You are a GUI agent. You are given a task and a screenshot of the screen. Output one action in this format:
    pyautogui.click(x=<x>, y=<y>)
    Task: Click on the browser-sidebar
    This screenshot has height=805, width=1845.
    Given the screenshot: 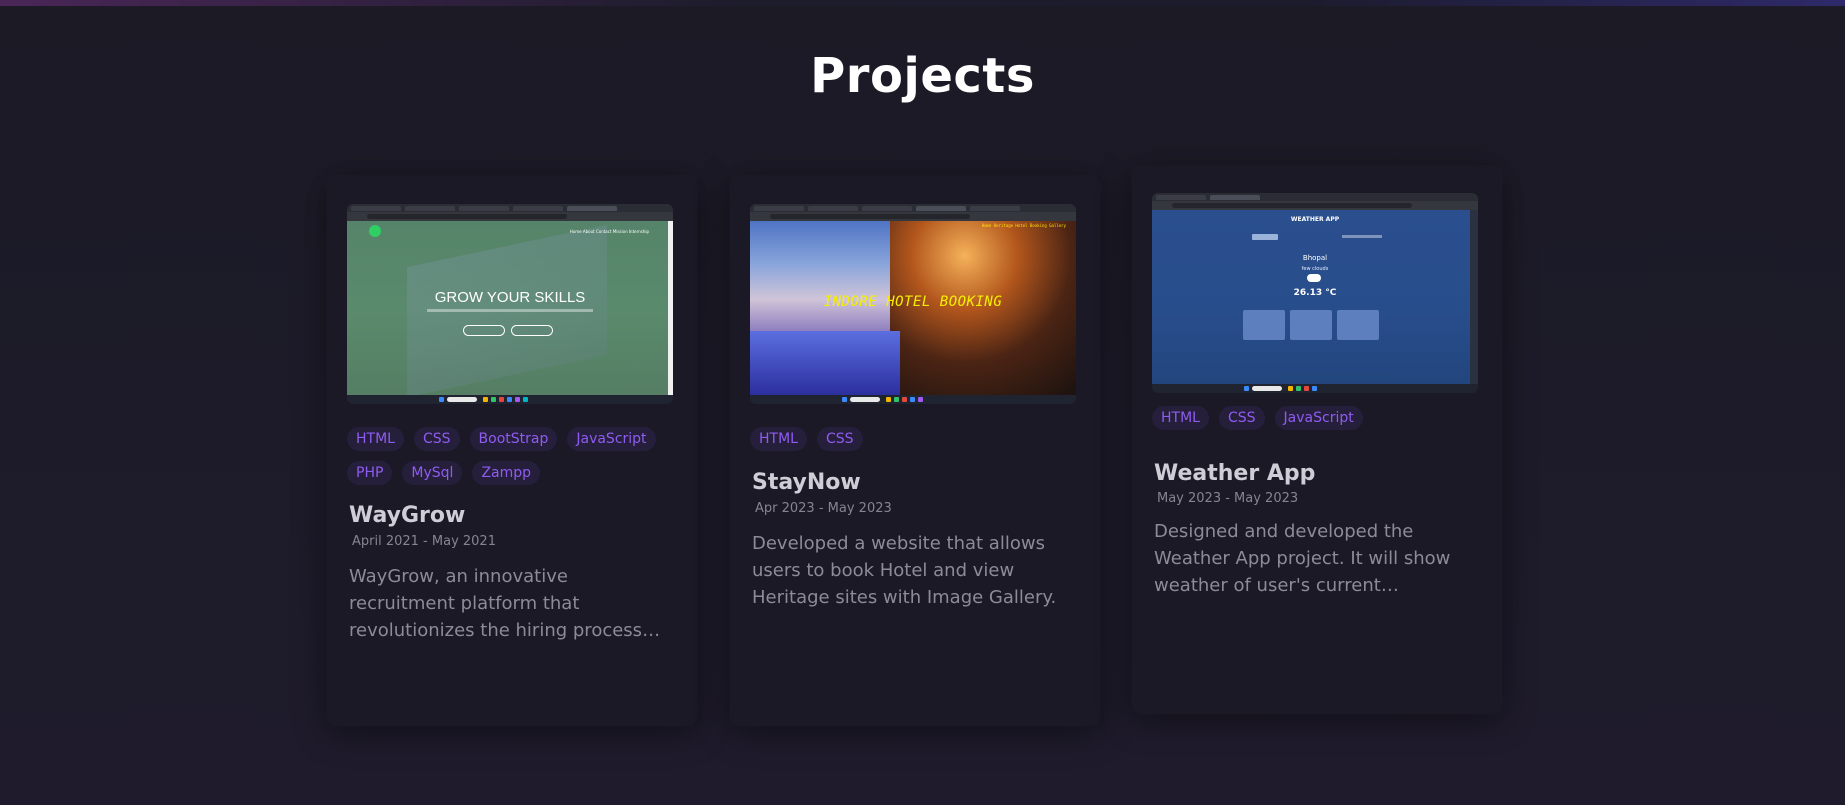 What is the action you would take?
    pyautogui.click(x=1474, y=297)
    